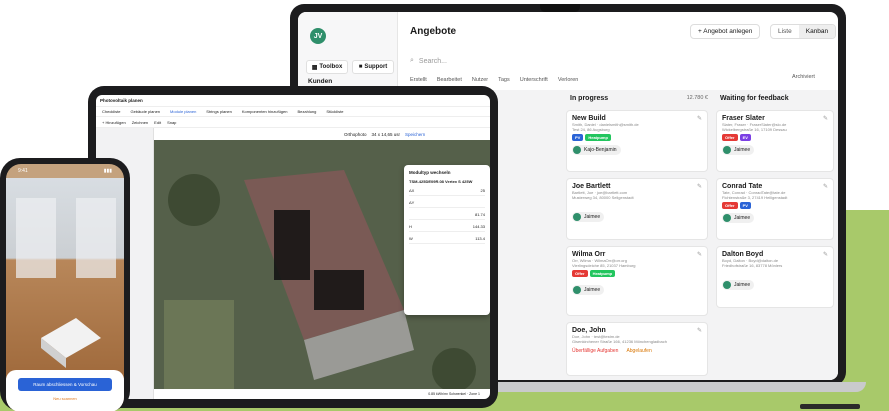  Describe the element at coordinates (589, 98) in the screenshot. I see `column-title: In progress` at that location.